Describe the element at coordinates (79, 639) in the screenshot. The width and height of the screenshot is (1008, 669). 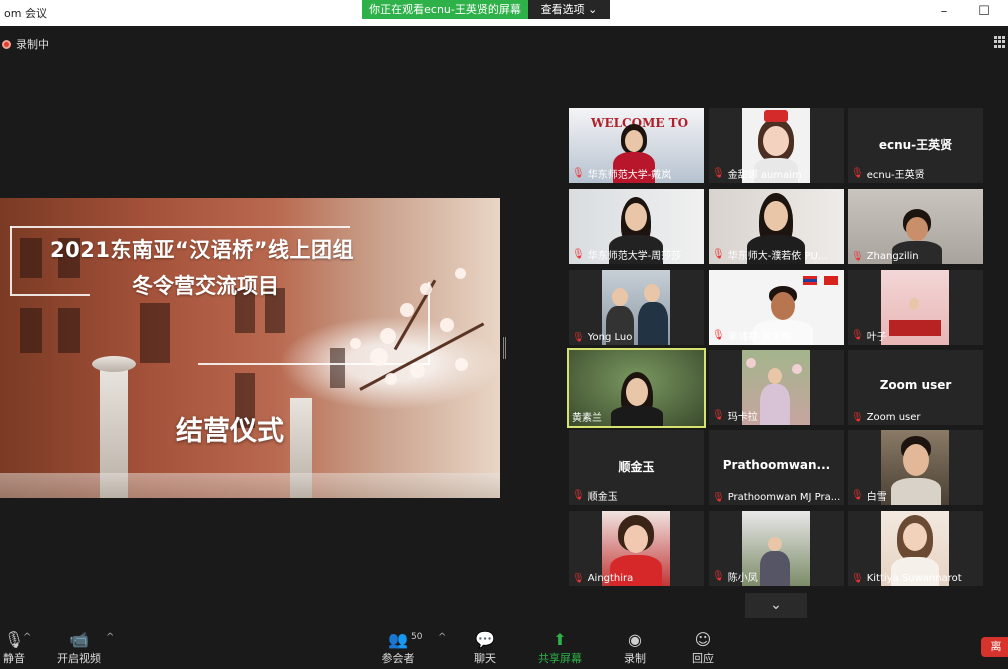
I see `video-camera-off-icon: 📹` at that location.